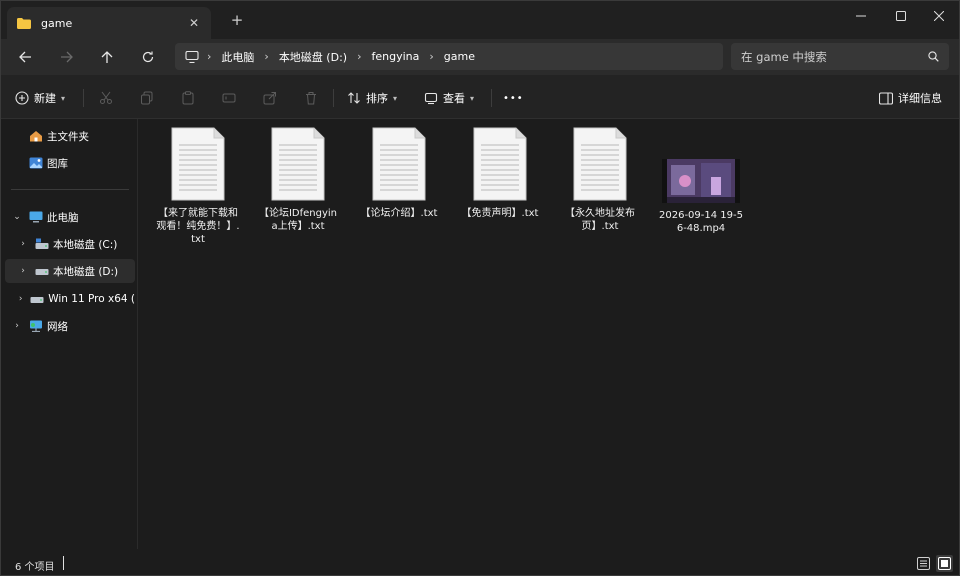 Image resolution: width=960 pixels, height=576 pixels. I want to click on view-button: 查看 ▾, so click(449, 98).